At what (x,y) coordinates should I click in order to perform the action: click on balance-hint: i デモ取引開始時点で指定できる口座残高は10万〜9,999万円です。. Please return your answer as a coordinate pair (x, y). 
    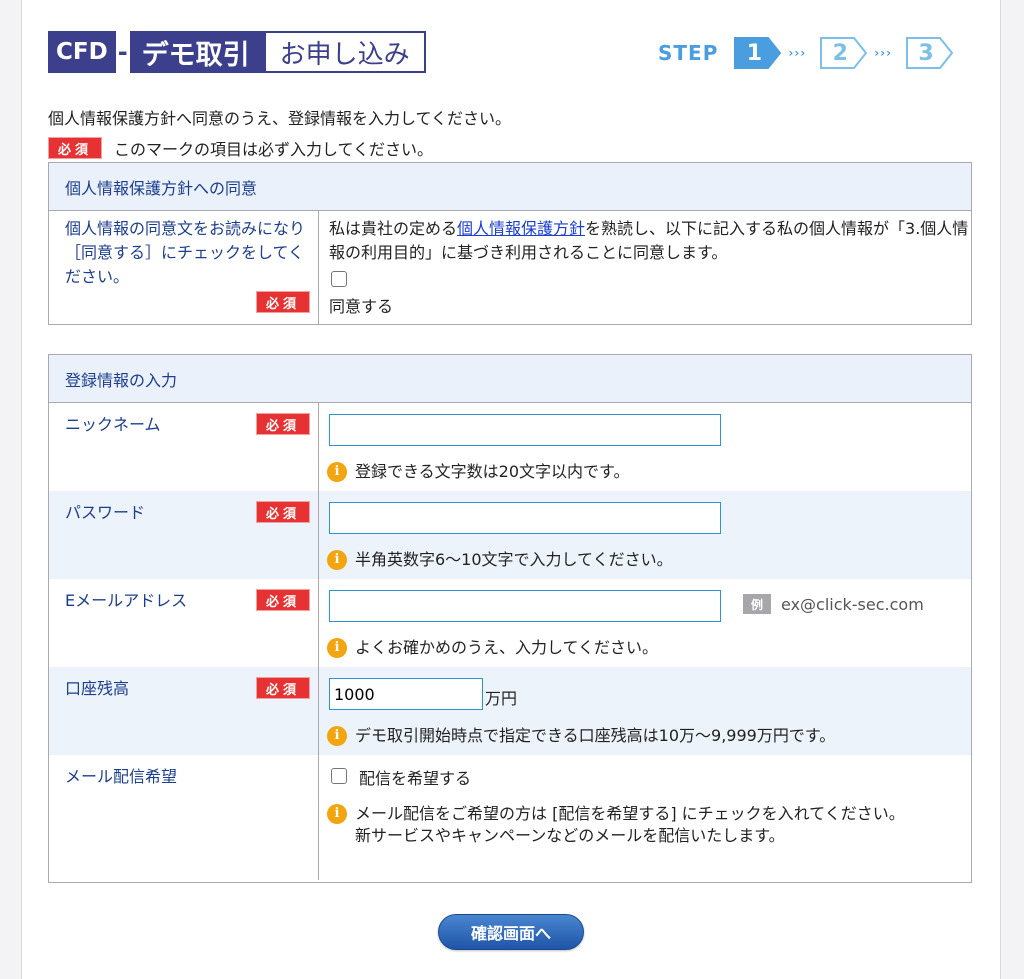
    Looking at the image, I should click on (581, 736).